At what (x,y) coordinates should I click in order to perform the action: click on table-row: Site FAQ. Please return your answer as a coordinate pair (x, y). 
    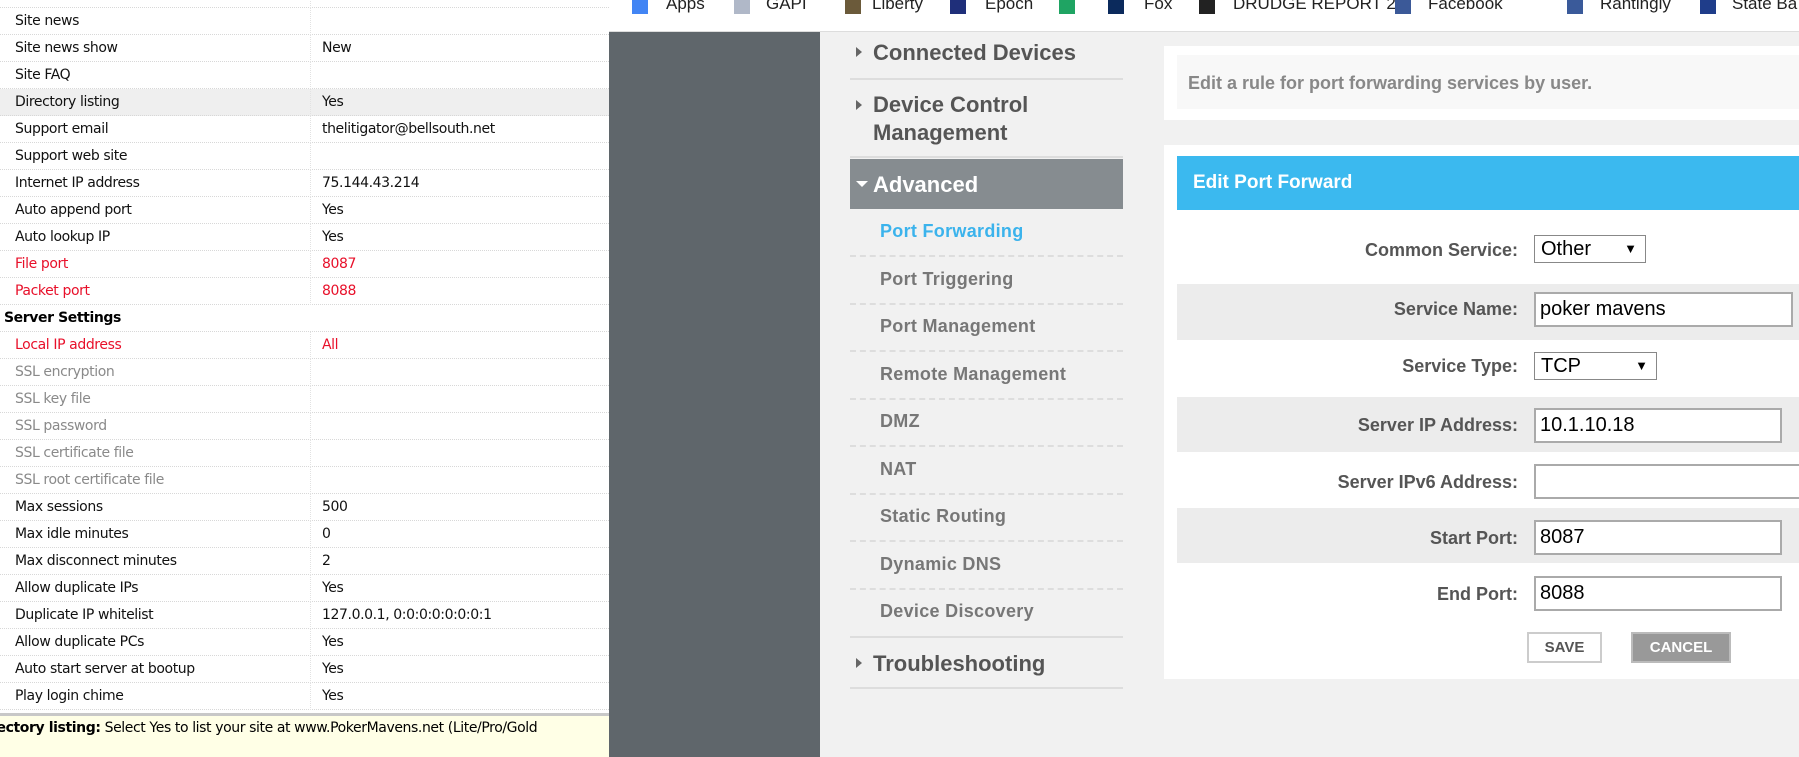
    Looking at the image, I should click on (304, 75).